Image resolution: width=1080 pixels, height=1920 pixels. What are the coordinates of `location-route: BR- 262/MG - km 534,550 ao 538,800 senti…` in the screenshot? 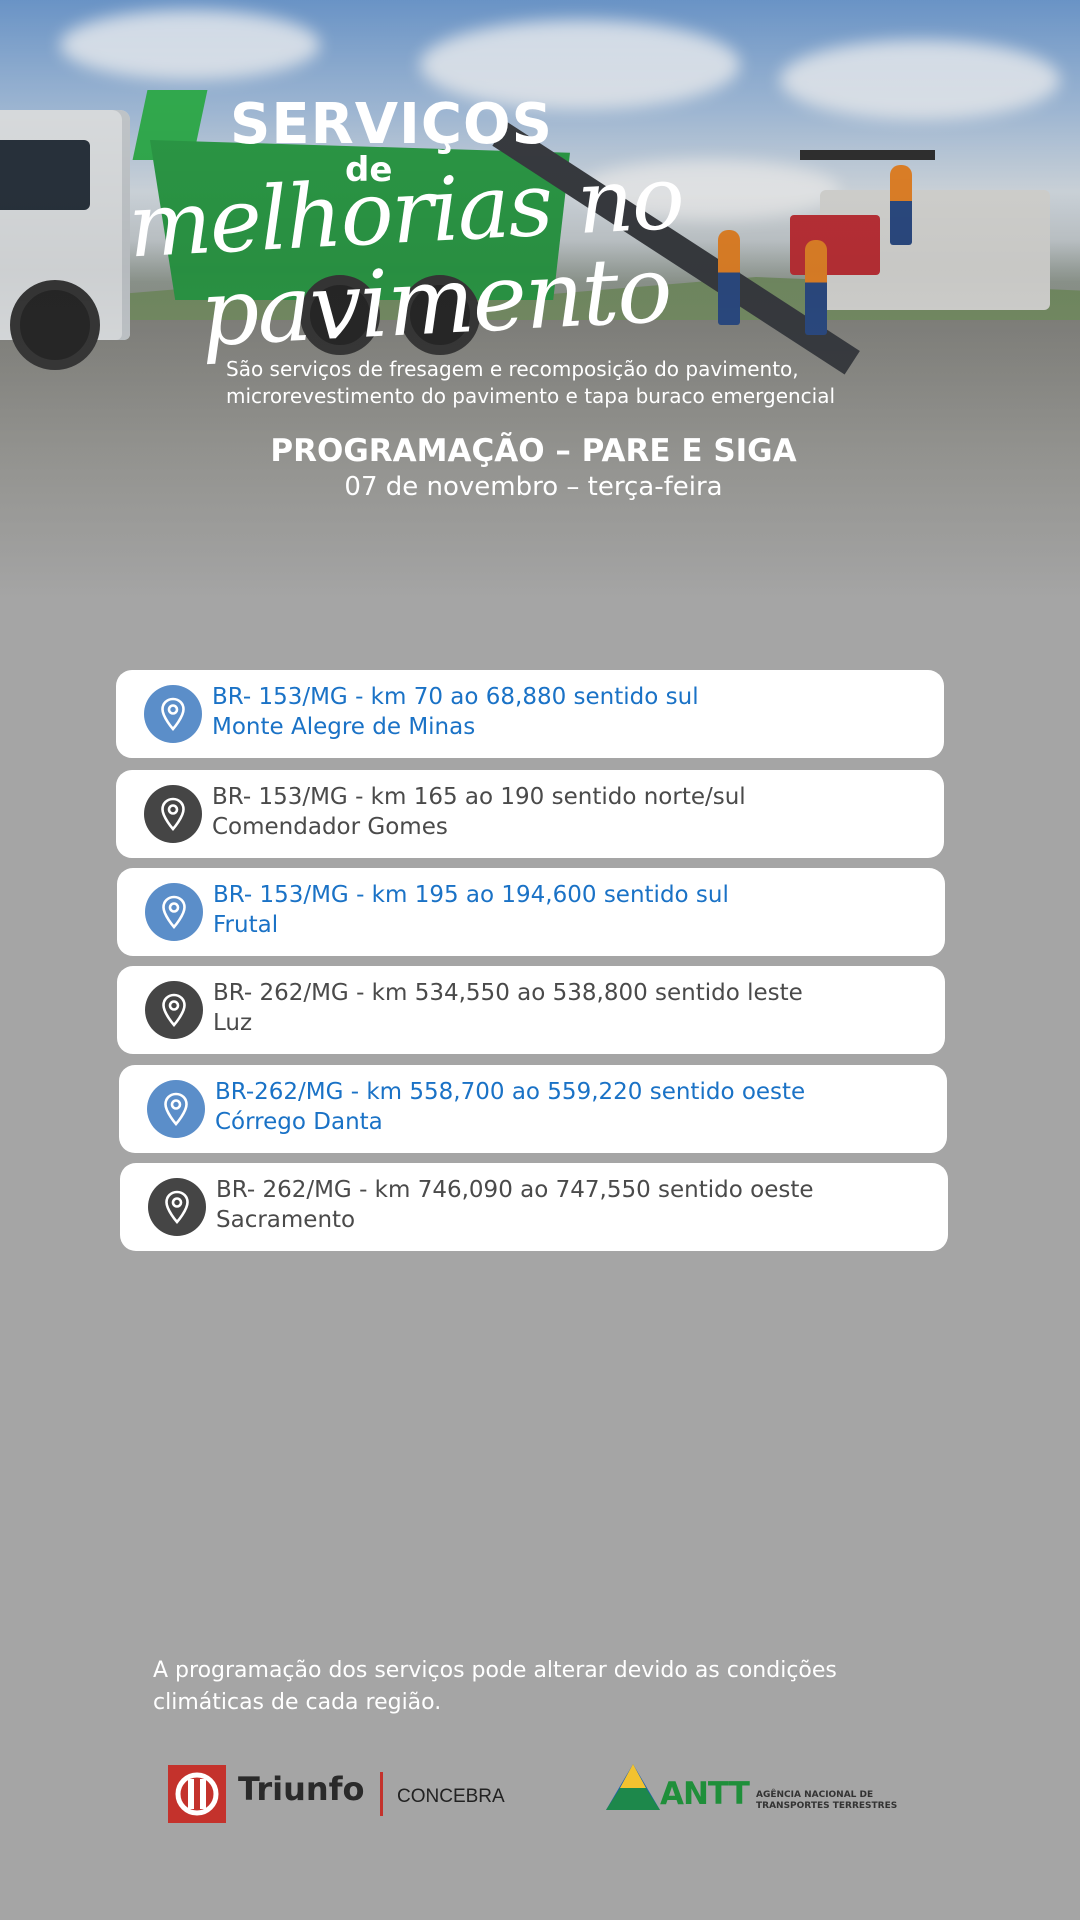 It's located at (508, 993).